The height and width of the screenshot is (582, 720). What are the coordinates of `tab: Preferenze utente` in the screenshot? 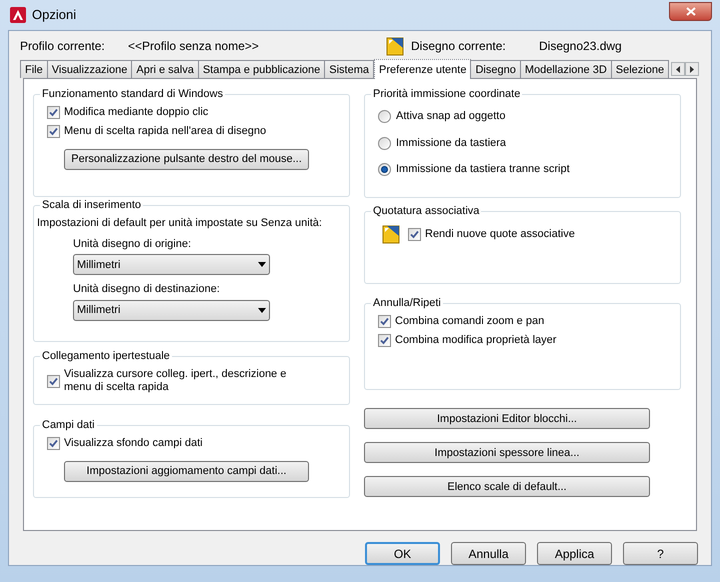 It's located at (423, 69).